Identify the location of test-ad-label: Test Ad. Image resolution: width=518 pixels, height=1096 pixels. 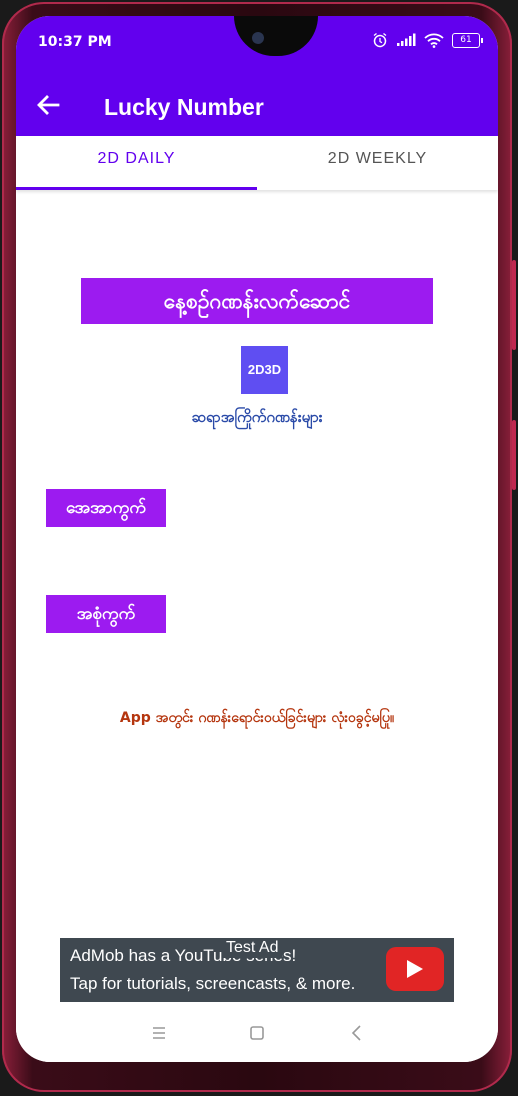
(252, 948).